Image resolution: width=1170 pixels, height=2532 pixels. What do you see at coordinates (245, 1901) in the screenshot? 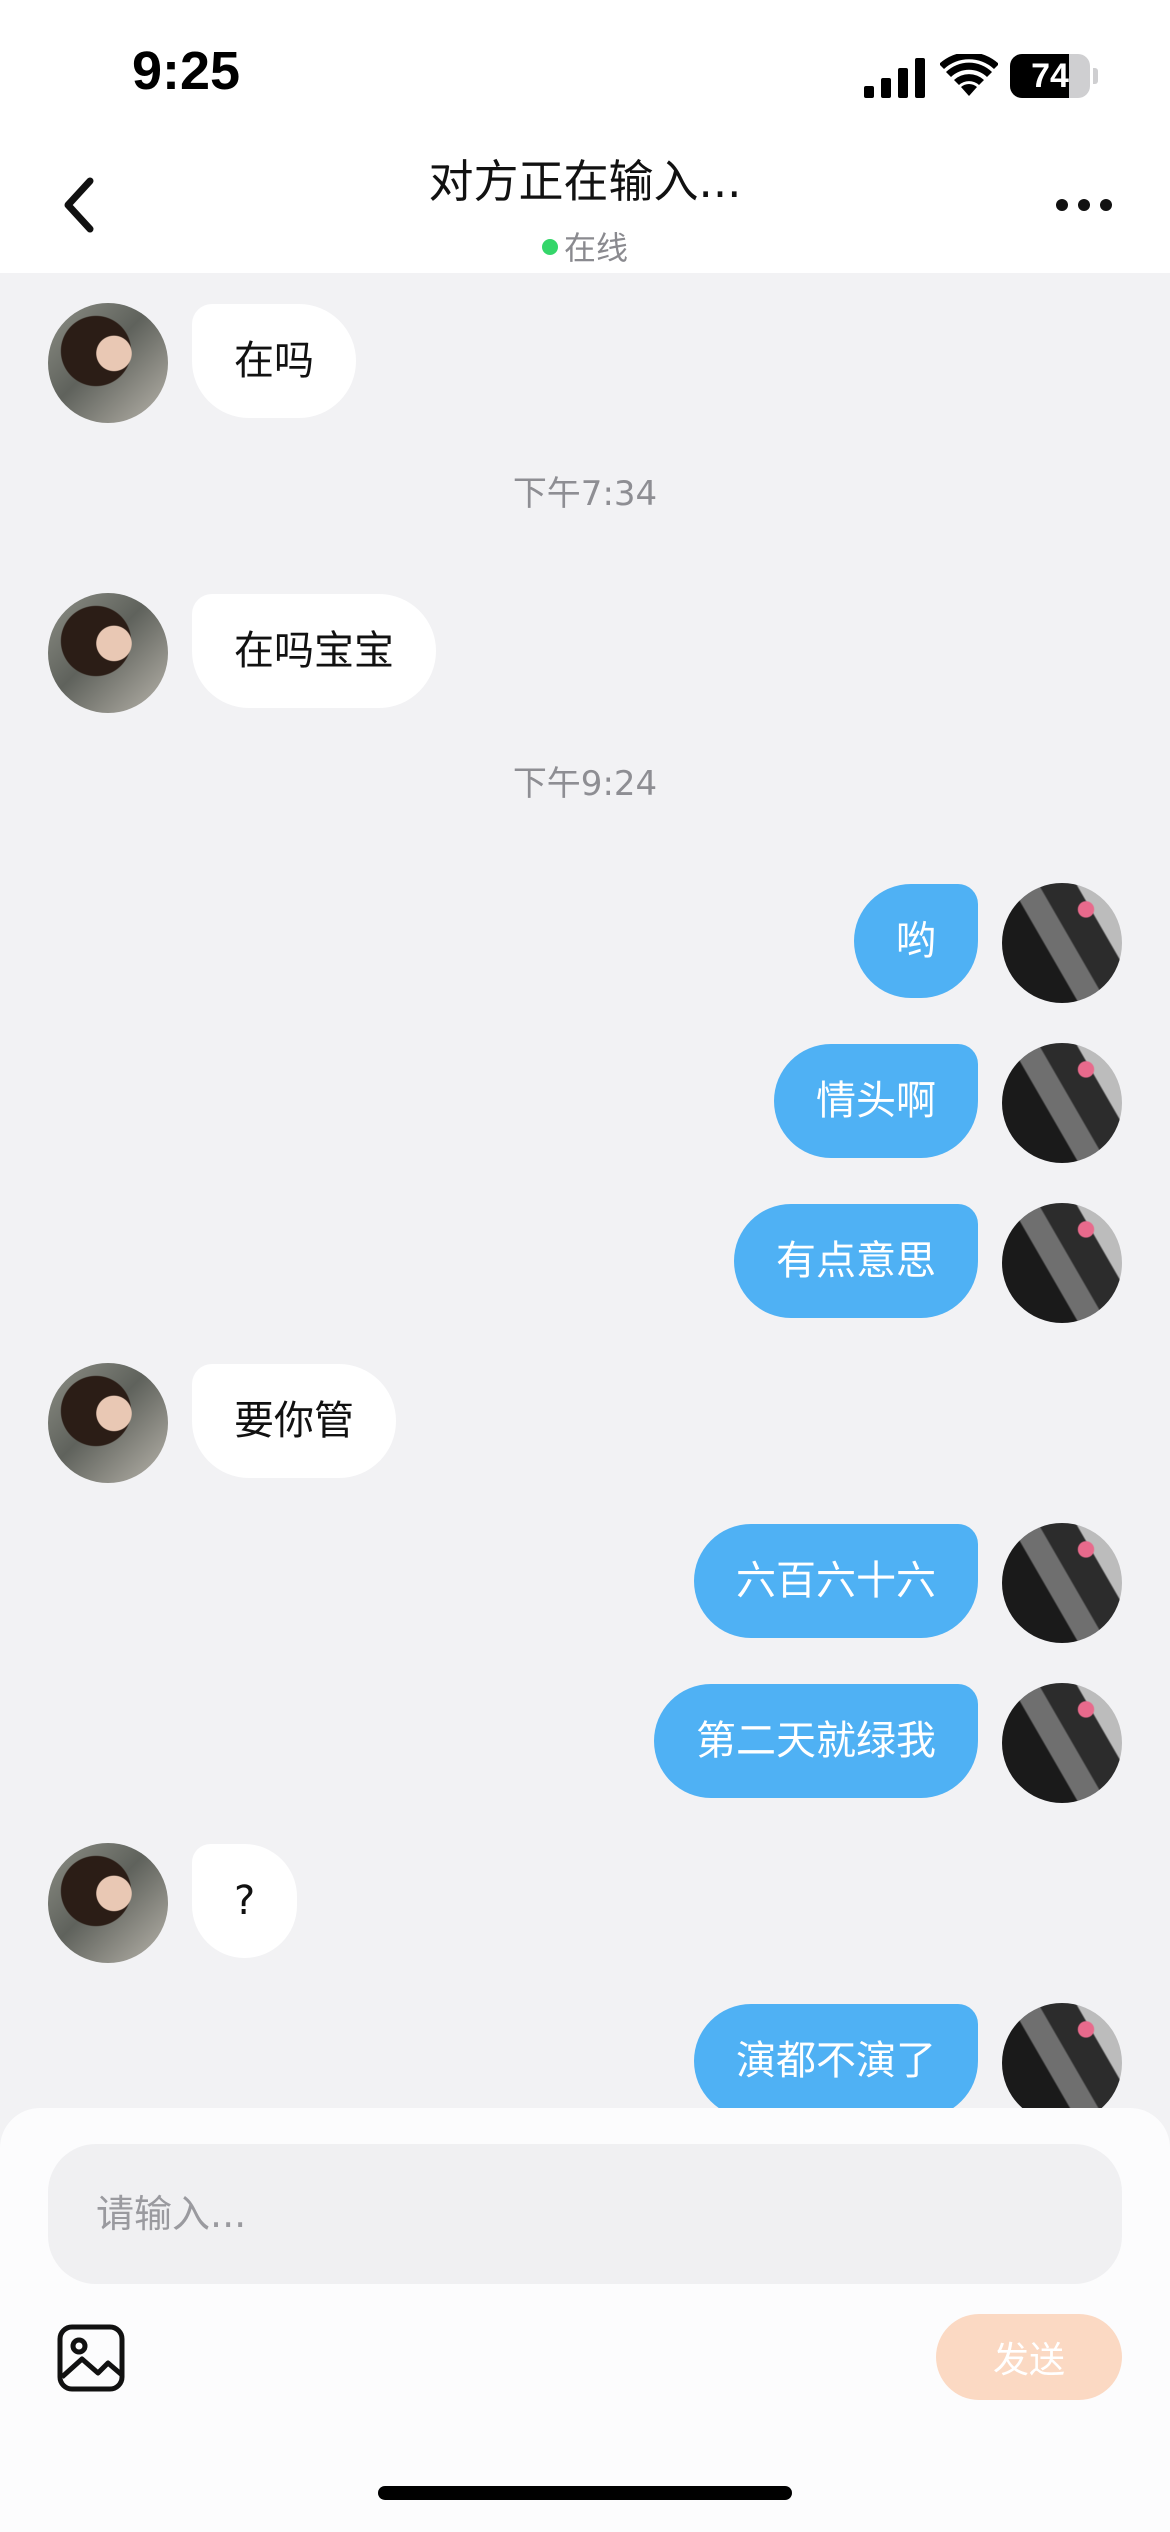
I see `message-bubble: ?` at bounding box center [245, 1901].